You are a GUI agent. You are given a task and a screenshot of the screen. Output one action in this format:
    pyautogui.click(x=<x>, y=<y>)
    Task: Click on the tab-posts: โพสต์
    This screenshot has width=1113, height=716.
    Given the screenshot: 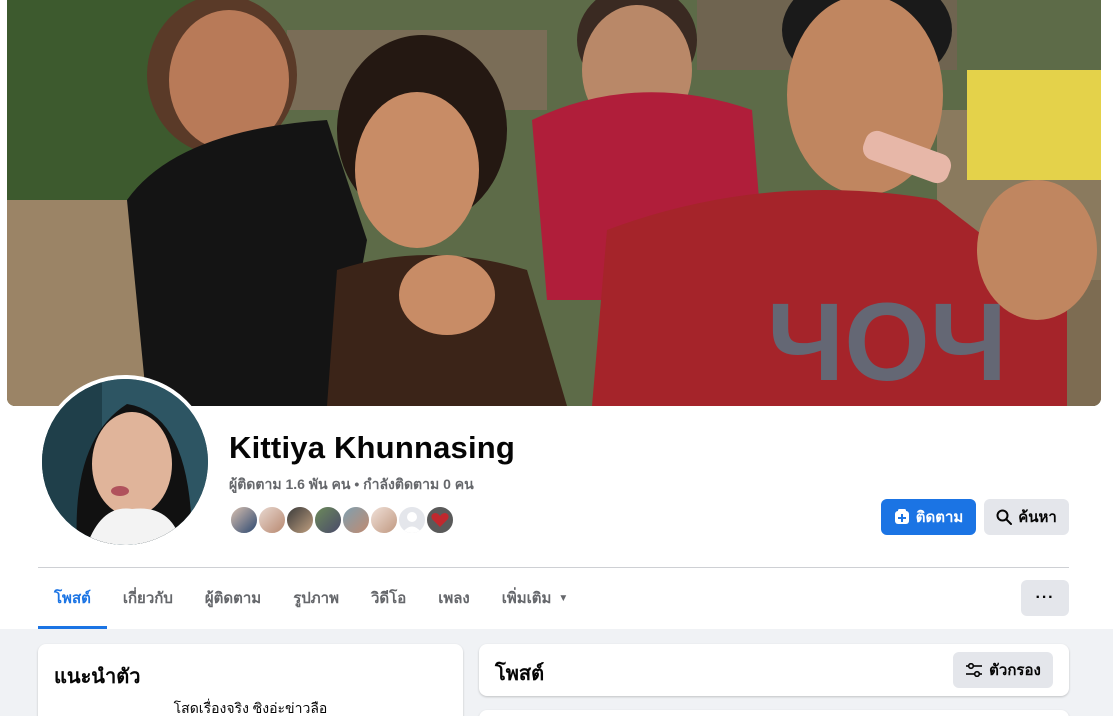 What is the action you would take?
    pyautogui.click(x=72, y=598)
    